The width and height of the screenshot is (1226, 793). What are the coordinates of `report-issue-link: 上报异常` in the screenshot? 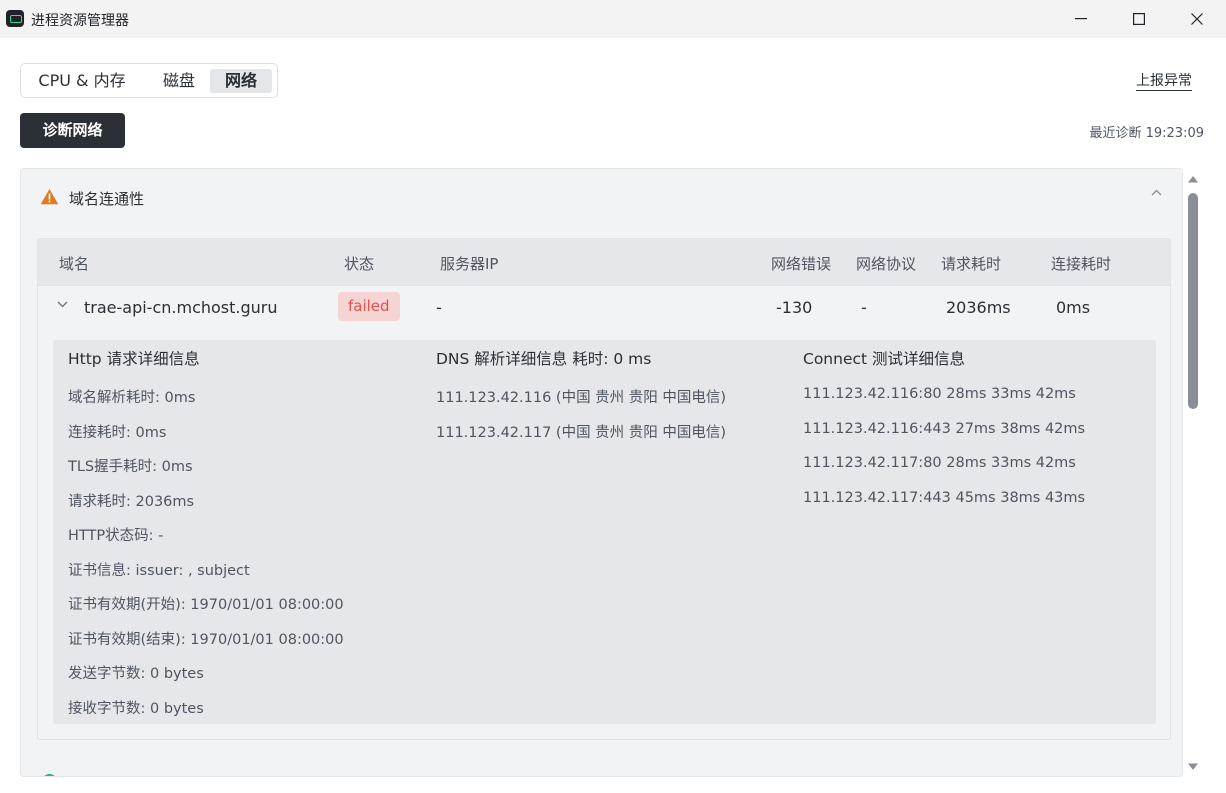 It's located at (1164, 81).